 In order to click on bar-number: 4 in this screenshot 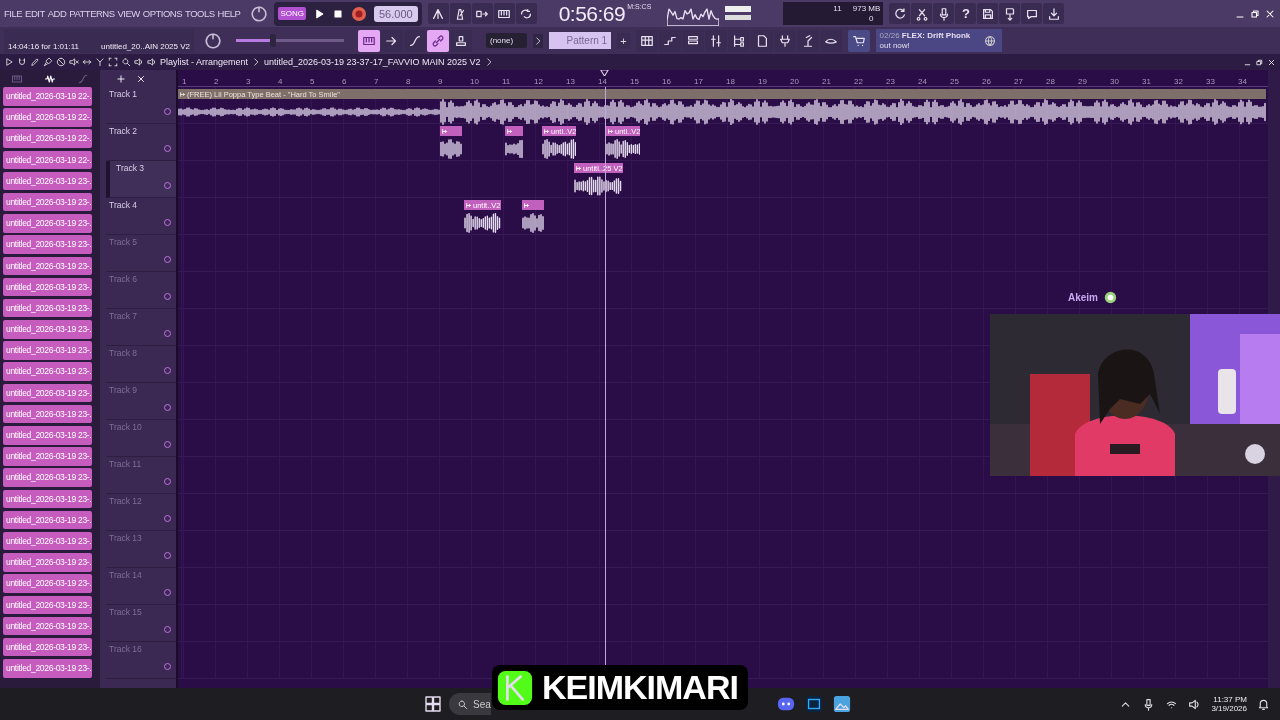, I will do `click(280, 81)`.